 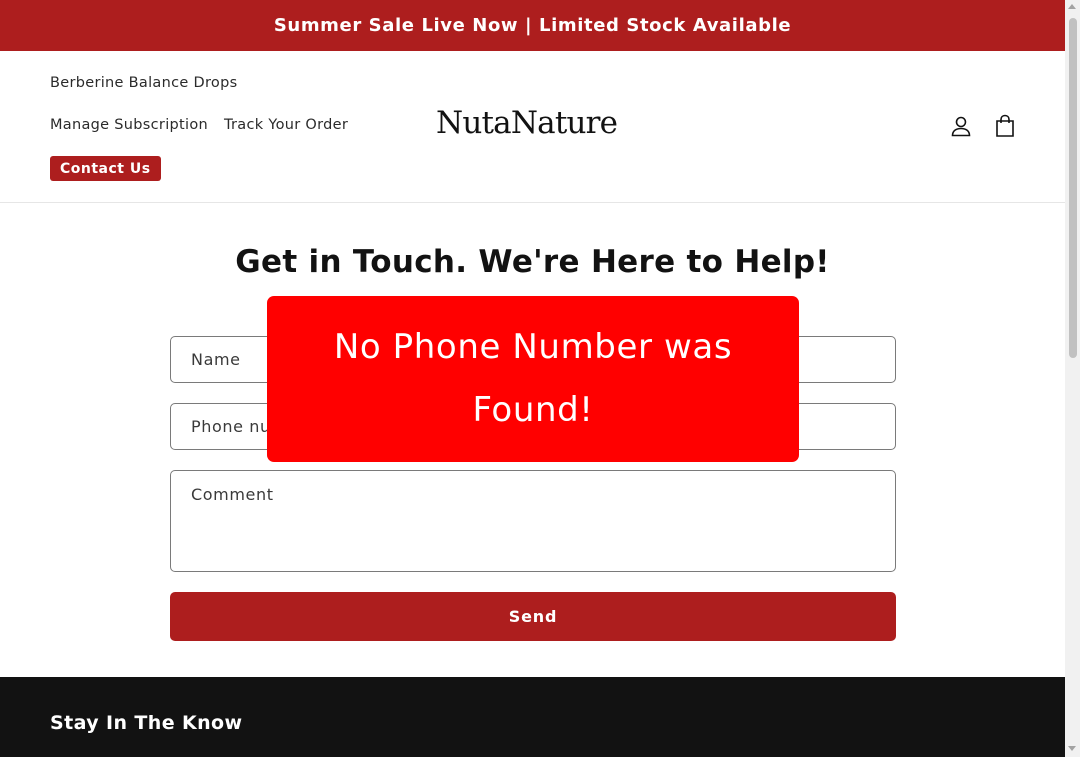 What do you see at coordinates (527, 123) in the screenshot?
I see `site-logo: NutaNature` at bounding box center [527, 123].